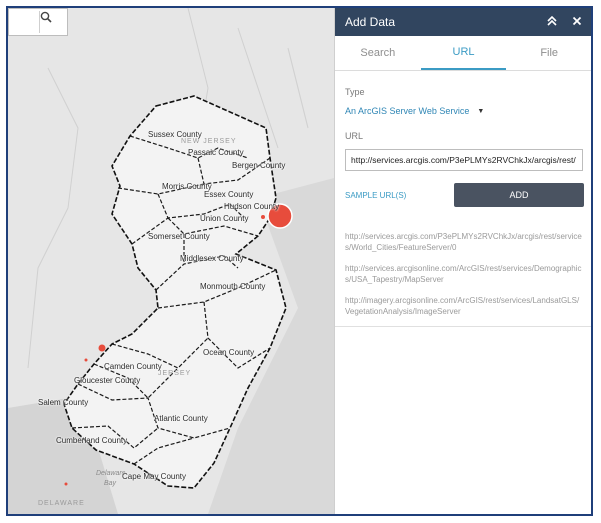 The image size is (601, 523). What do you see at coordinates (399, 195) in the screenshot?
I see `sample-urls-link: SAMPLE URL(S)` at bounding box center [399, 195].